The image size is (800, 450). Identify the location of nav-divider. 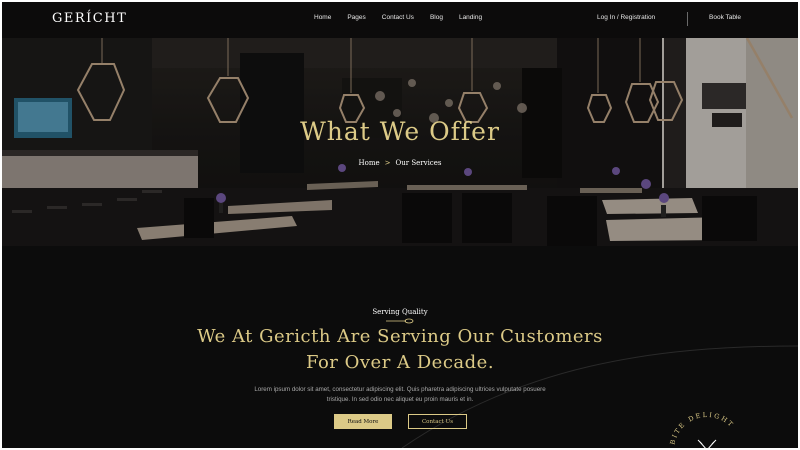
(687, 19).